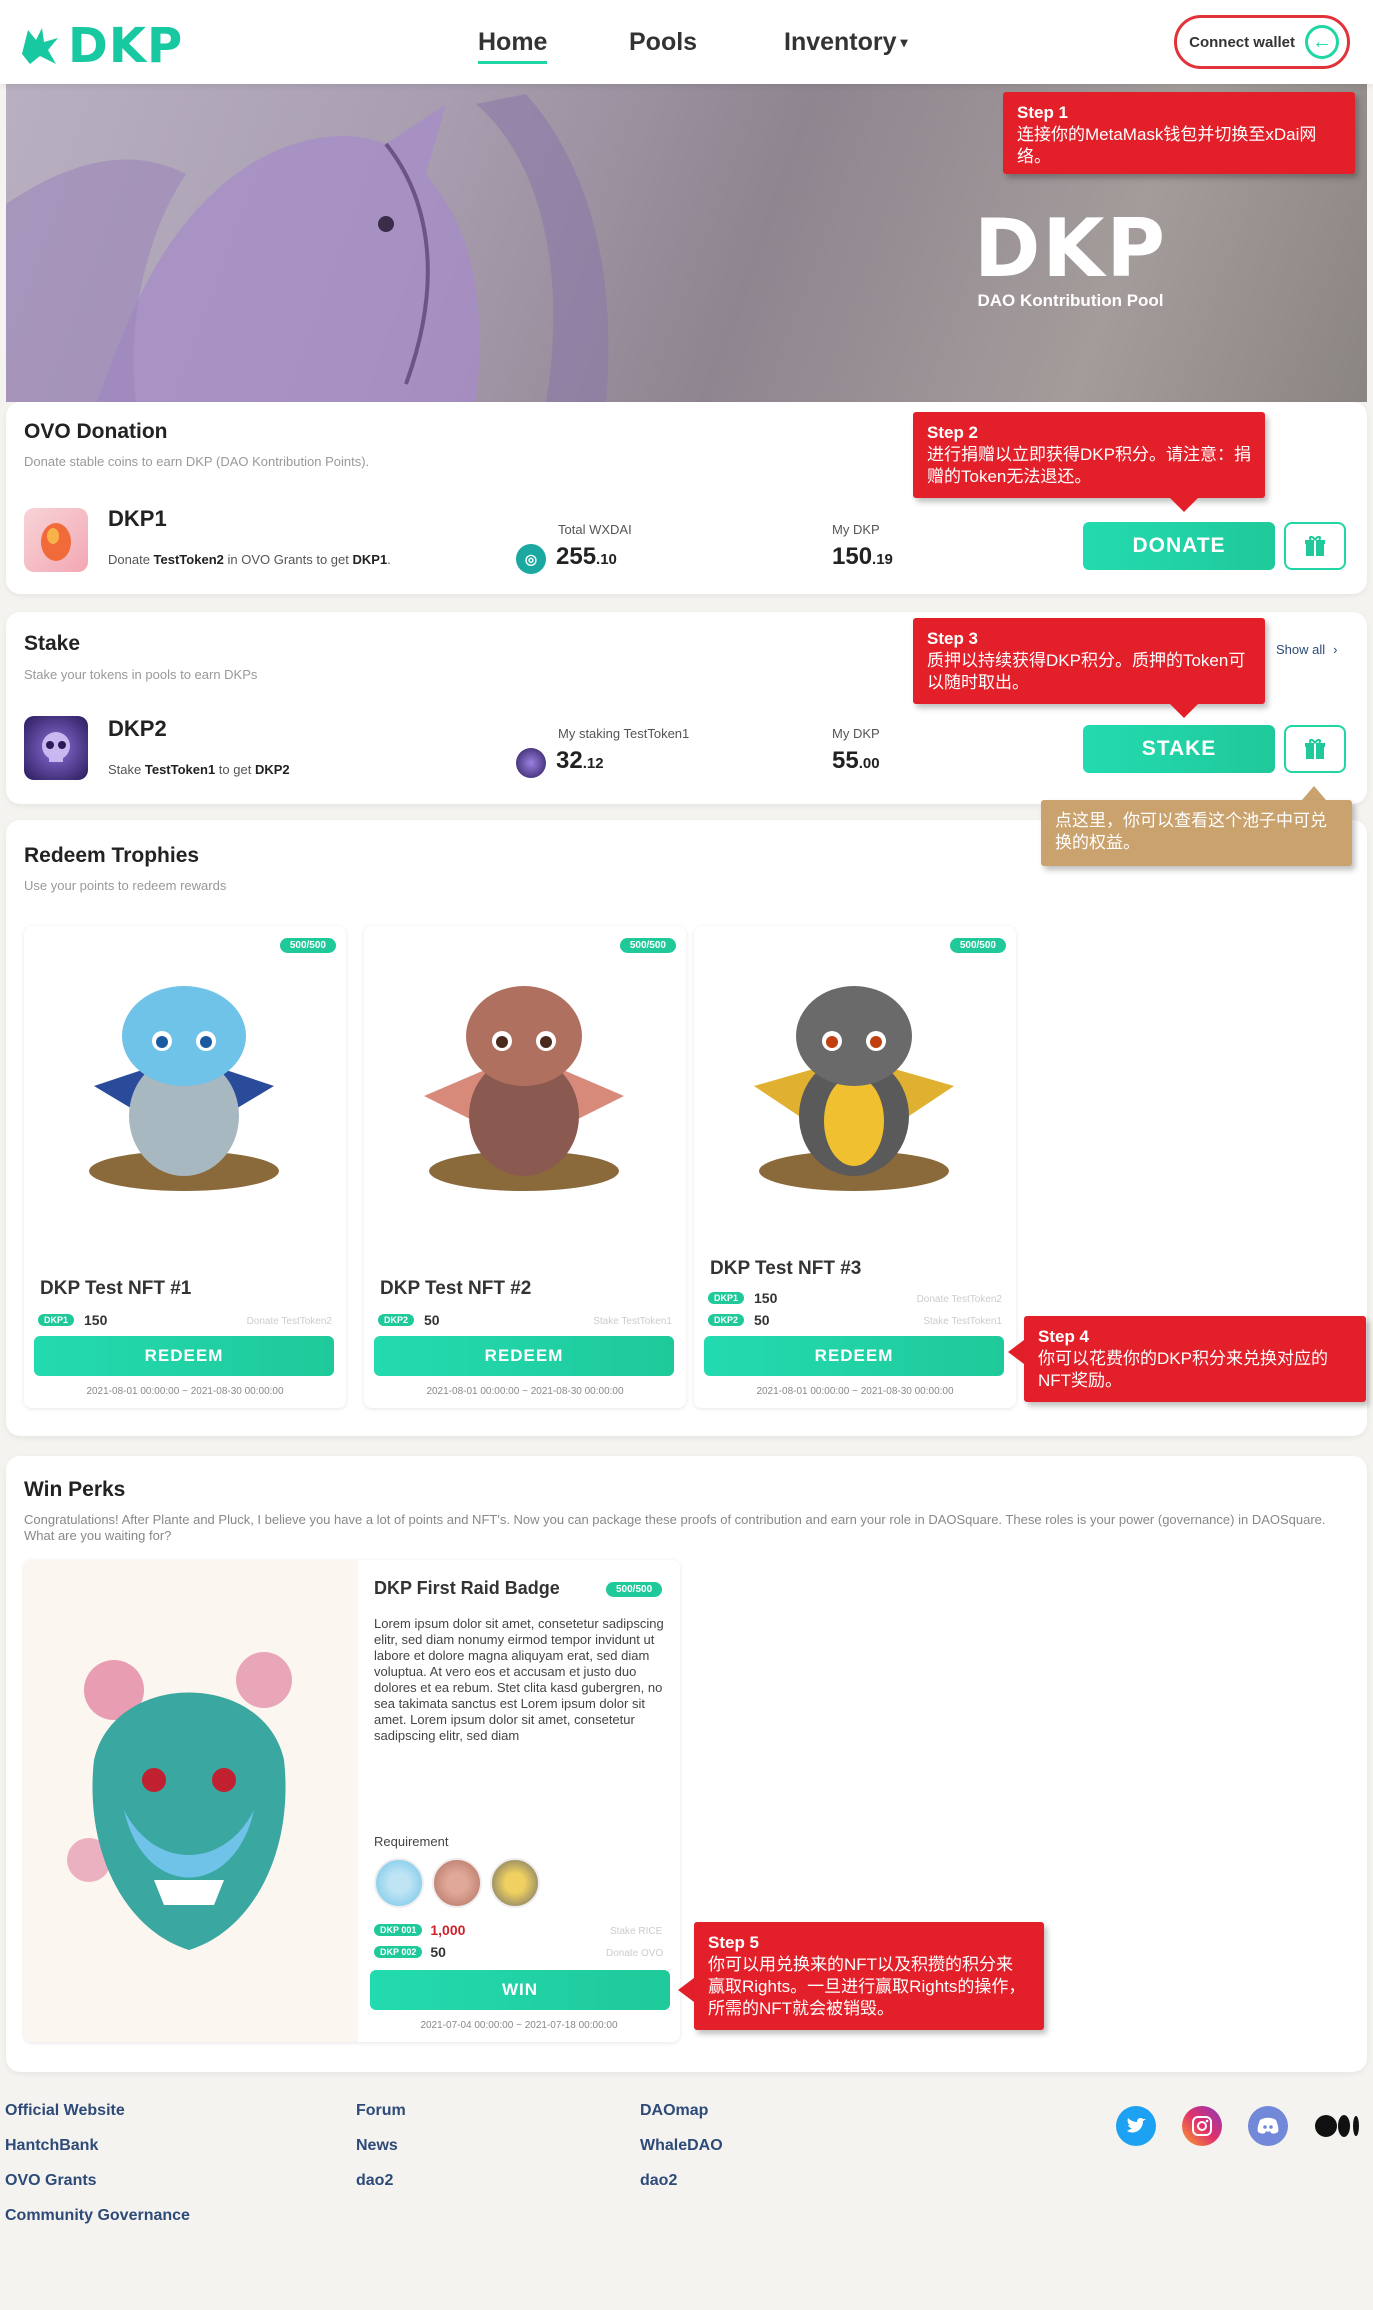 This screenshot has width=1373, height=2310. I want to click on step3-text: 质押以持续获得DKP积分。质押的Token可以随时取出。, so click(1086, 671).